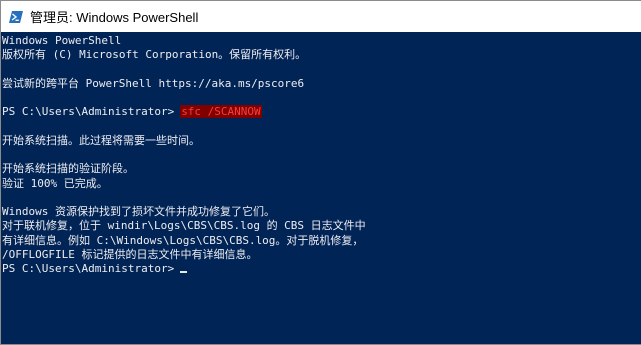 Image resolution: width=641 pixels, height=345 pixels. What do you see at coordinates (114, 17) in the screenshot?
I see `window-title: 管理员: Windows PowerShell` at bounding box center [114, 17].